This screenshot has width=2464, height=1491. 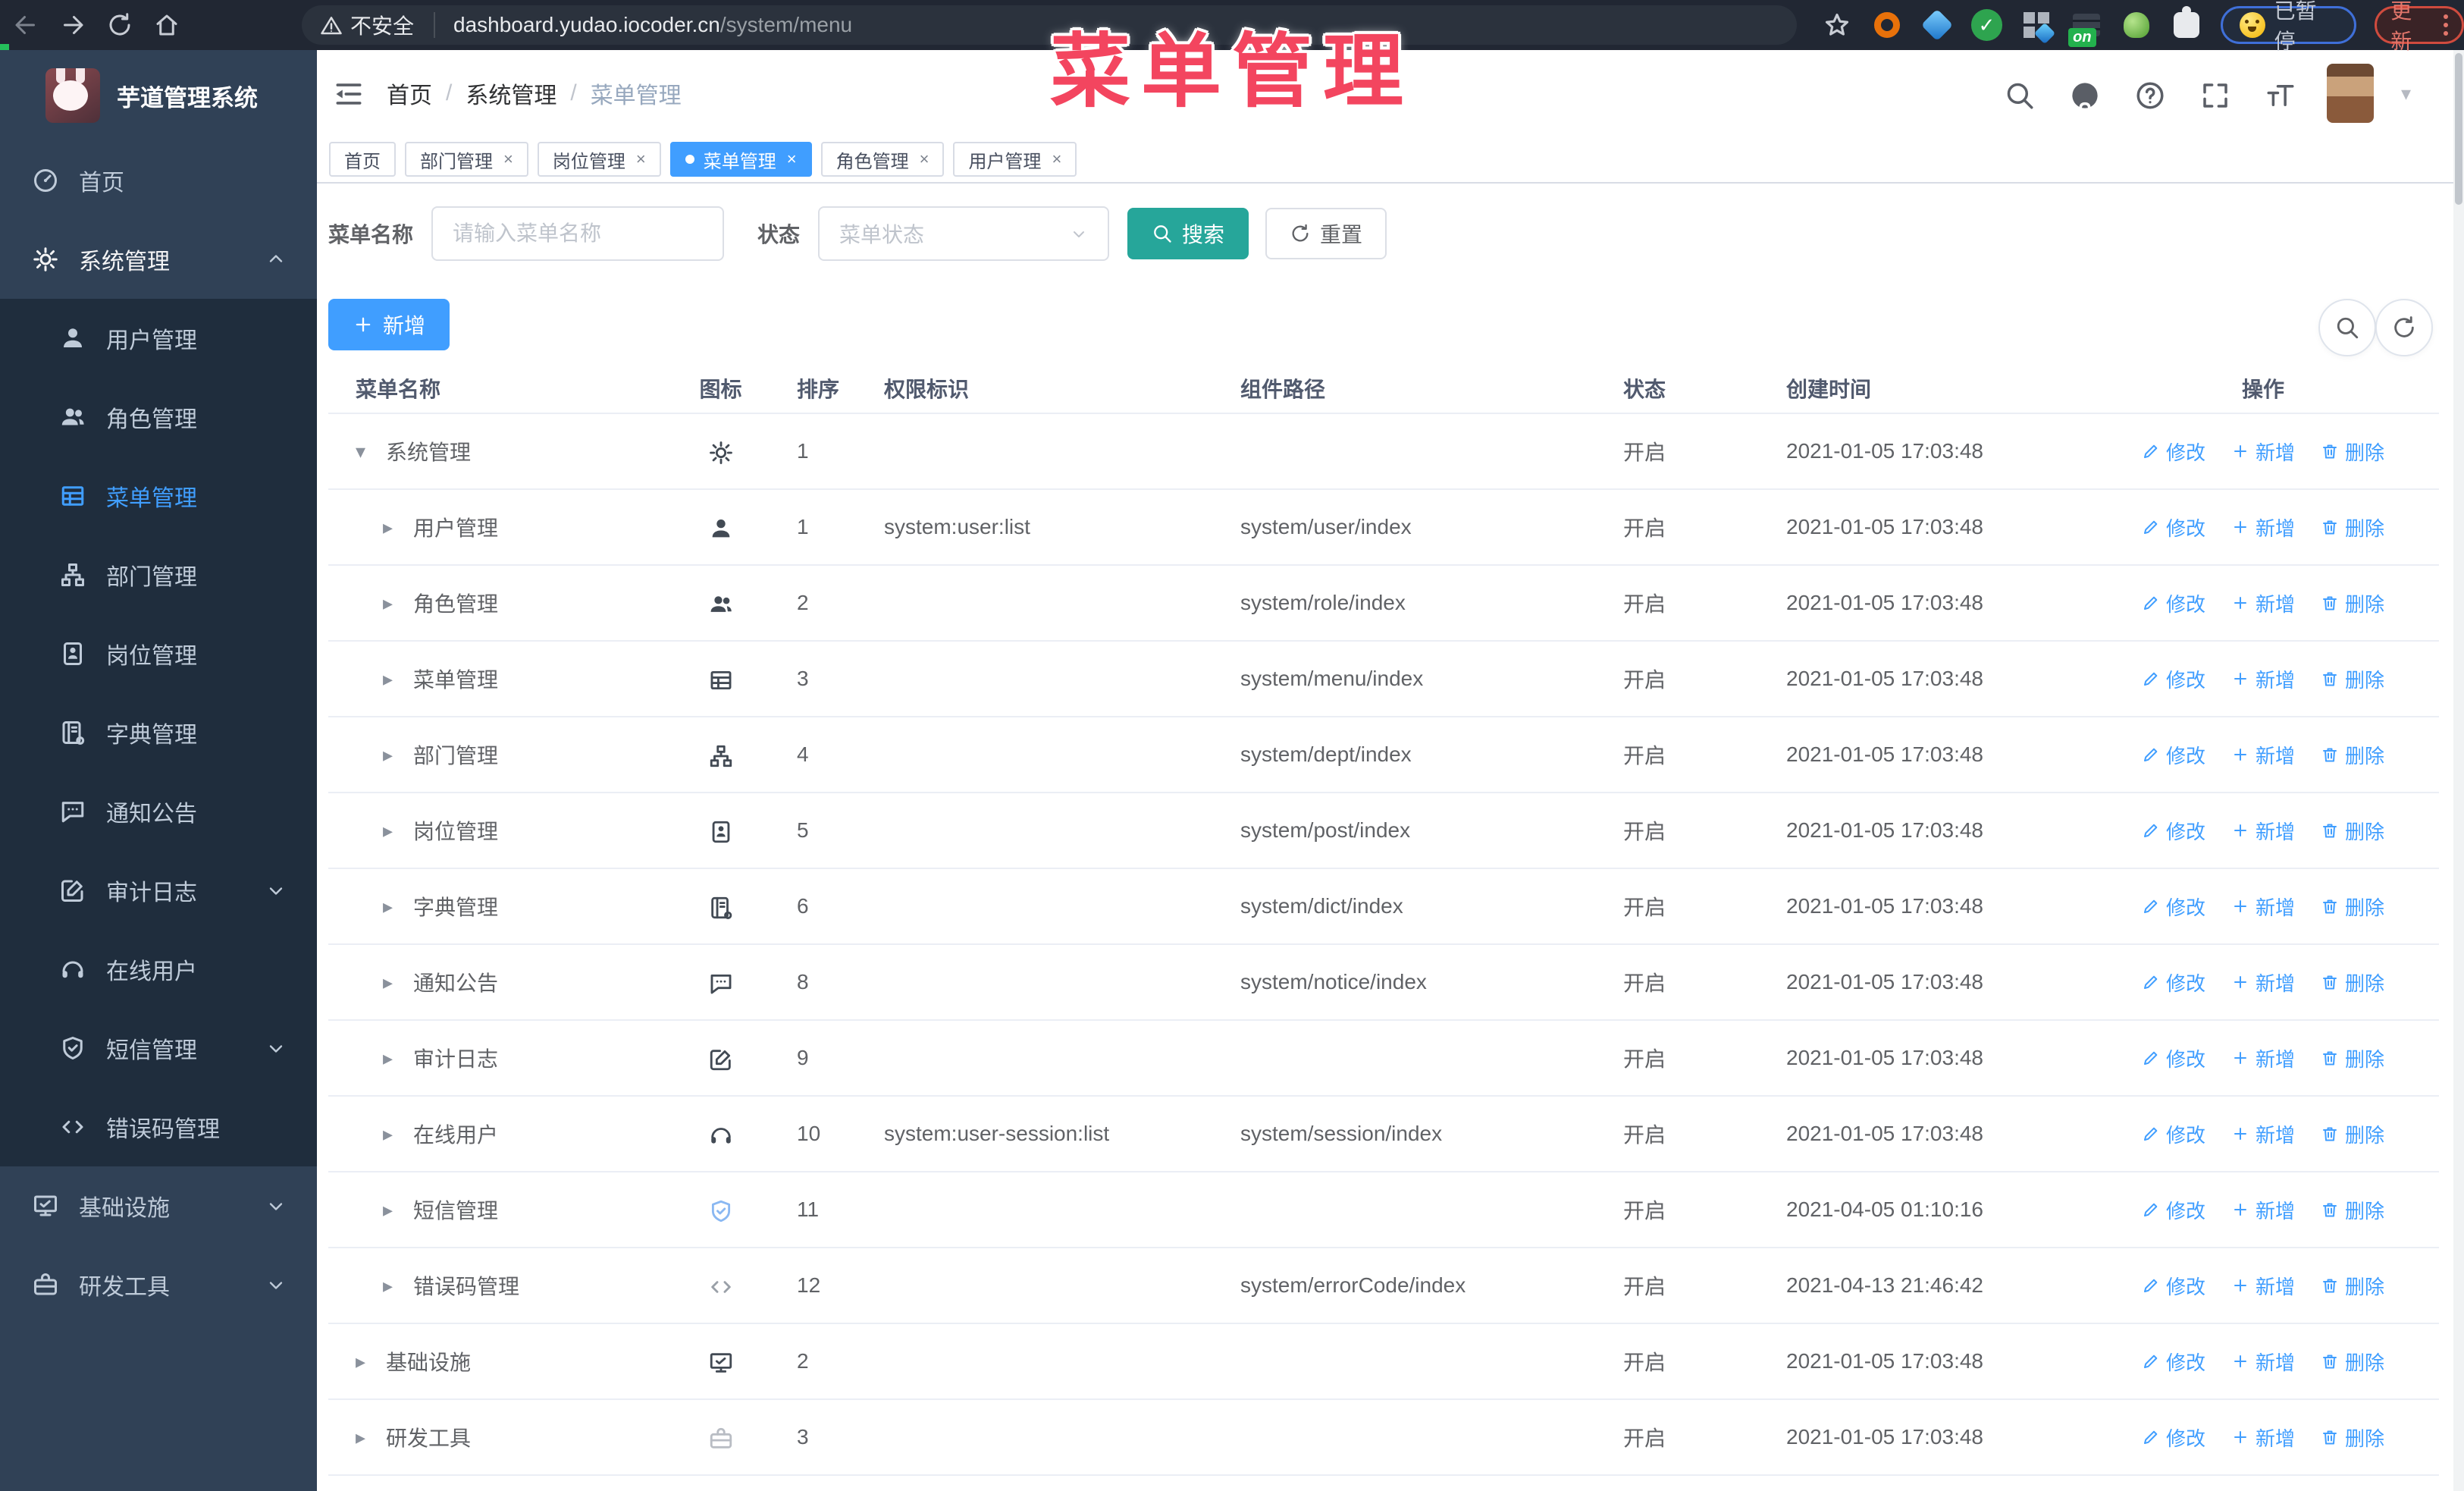 What do you see at coordinates (964, 233) in the screenshot?
I see `status-select: 菜单状态` at bounding box center [964, 233].